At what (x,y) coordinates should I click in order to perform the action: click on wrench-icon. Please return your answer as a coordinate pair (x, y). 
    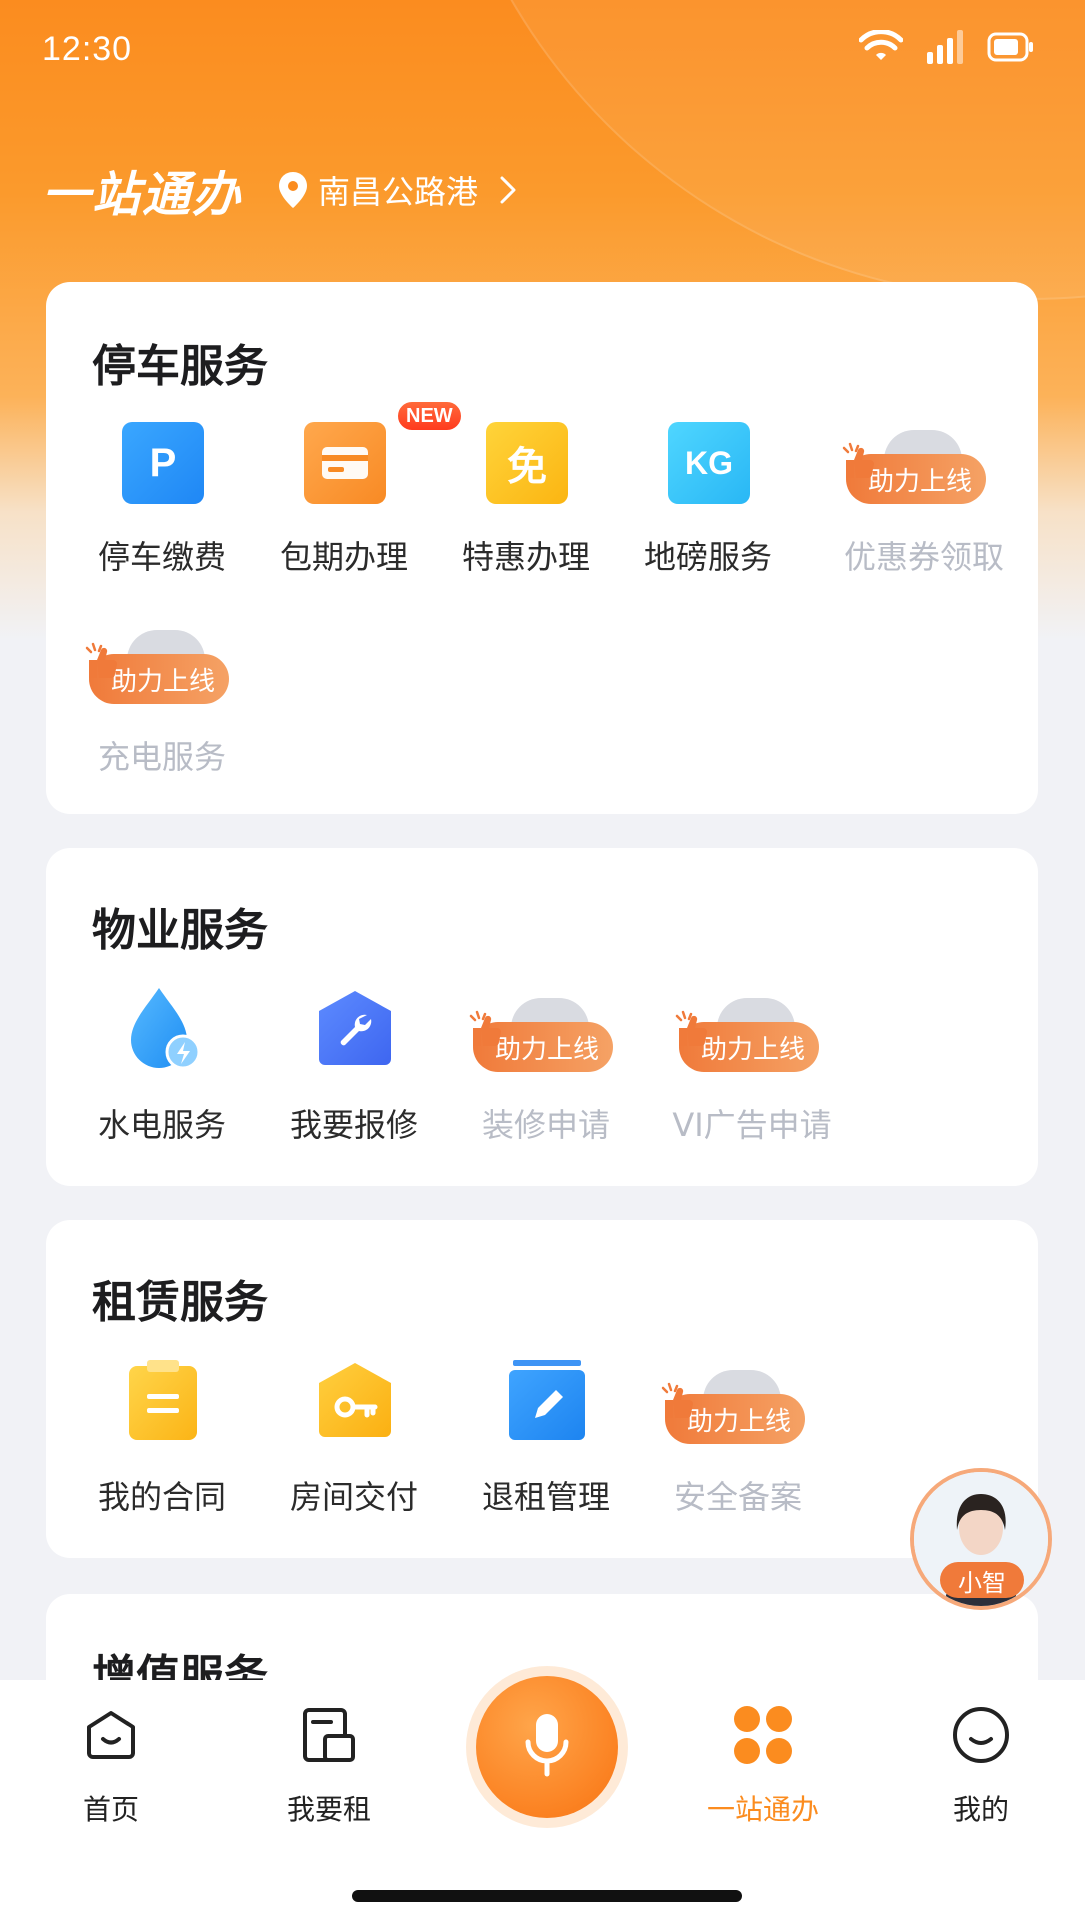
    Looking at the image, I should click on (355, 1031).